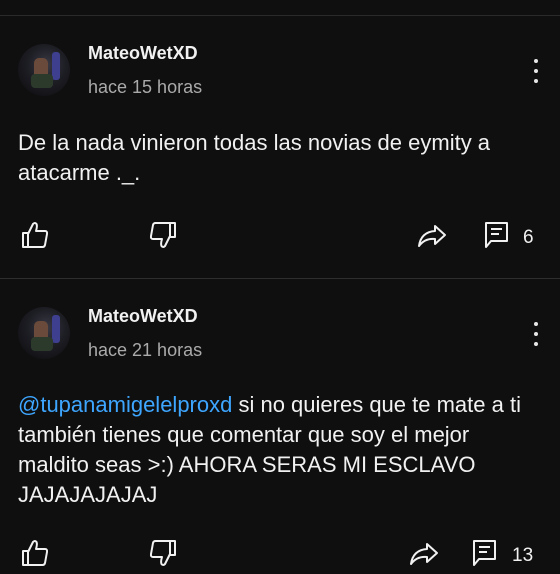 This screenshot has height=574, width=560. What do you see at coordinates (145, 87) in the screenshot?
I see `comment-timestamp: hace 15 horas` at bounding box center [145, 87].